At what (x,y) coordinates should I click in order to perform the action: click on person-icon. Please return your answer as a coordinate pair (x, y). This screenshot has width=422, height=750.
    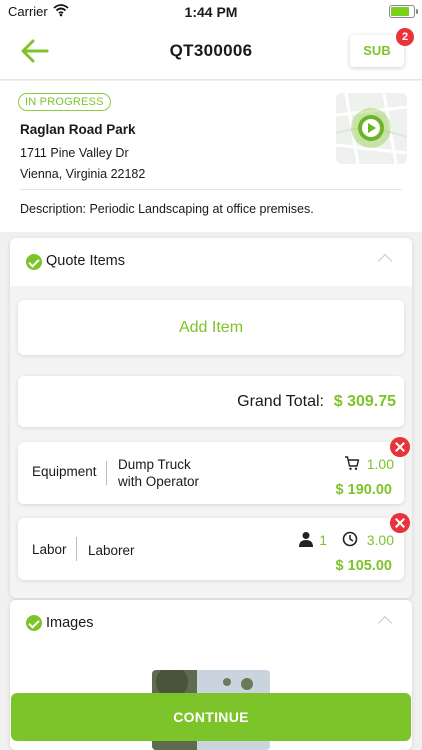
    Looking at the image, I should click on (306, 539).